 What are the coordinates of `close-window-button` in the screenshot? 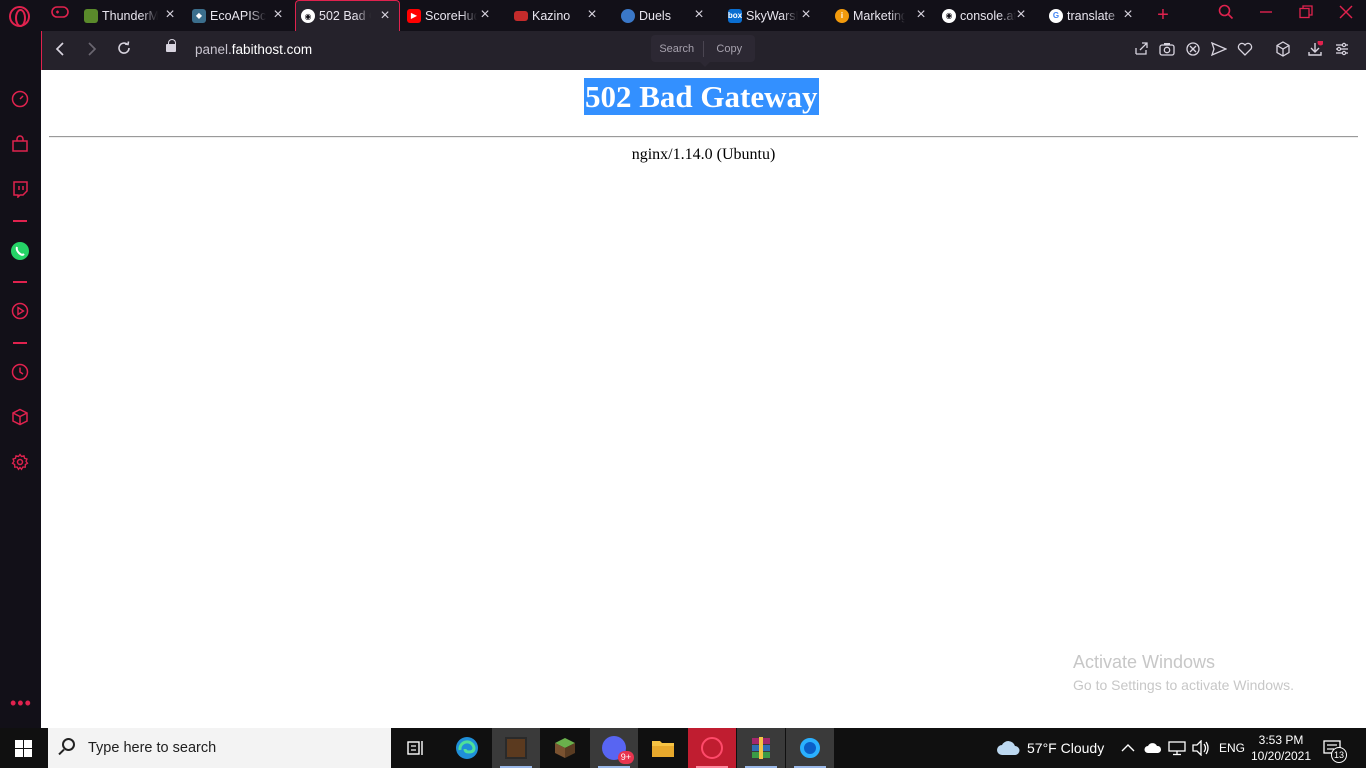 It's located at (1346, 15).